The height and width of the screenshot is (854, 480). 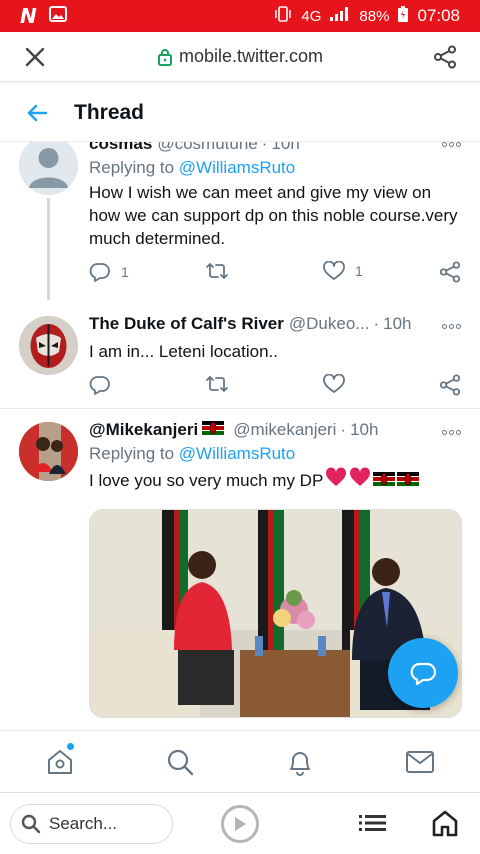 What do you see at coordinates (283, 16) in the screenshot?
I see `vibrate-icon` at bounding box center [283, 16].